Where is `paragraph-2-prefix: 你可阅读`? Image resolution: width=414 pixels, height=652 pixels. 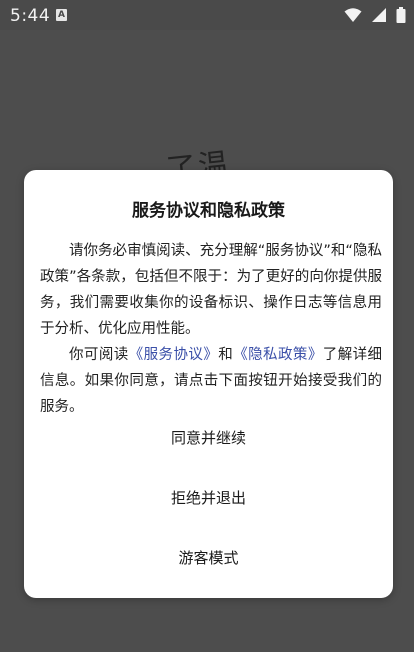
paragraph-2-prefix: 你可阅读 is located at coordinates (99, 355).